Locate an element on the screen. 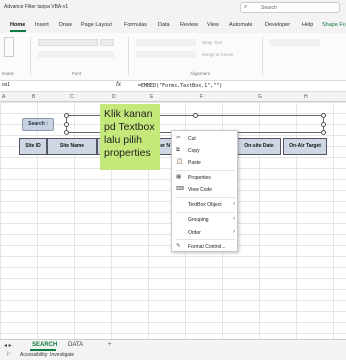 This screenshot has width=346, height=360. header-on-air-target: On-Air Target is located at coordinates (305, 146).